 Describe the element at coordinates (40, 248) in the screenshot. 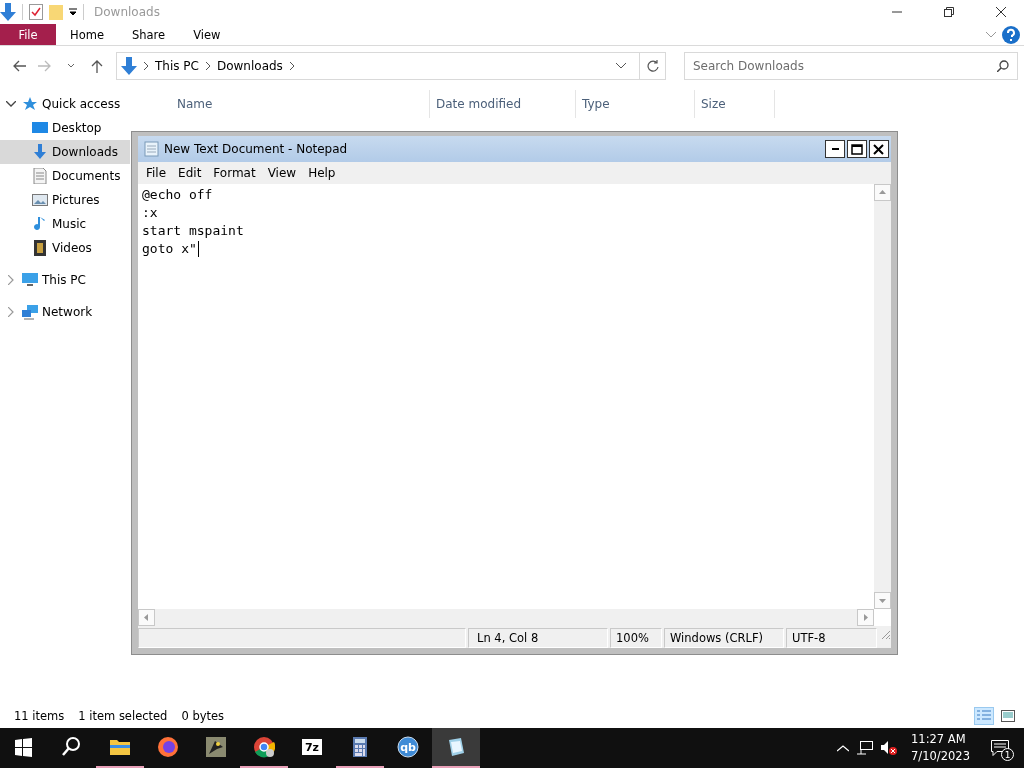

I see `film-icon` at that location.